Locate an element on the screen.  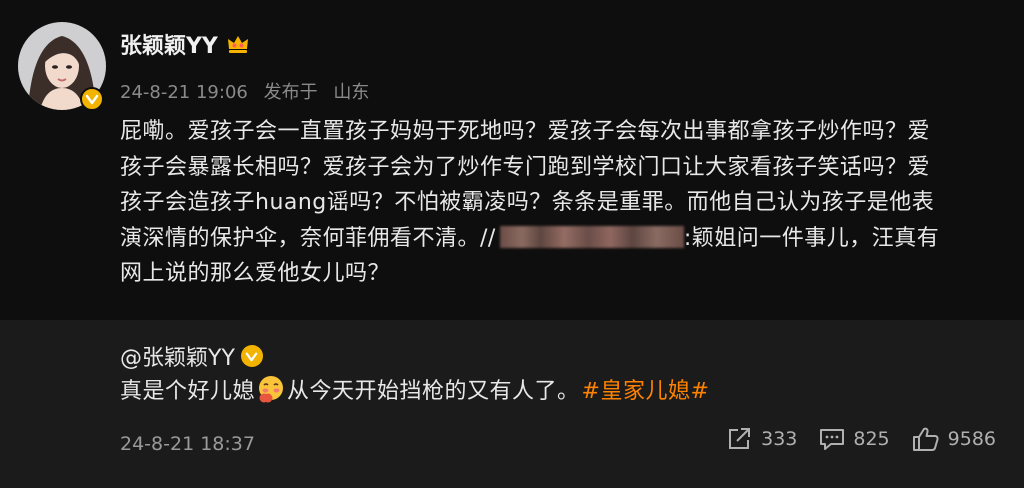
post-username: 张颖颖YY is located at coordinates (185, 44).